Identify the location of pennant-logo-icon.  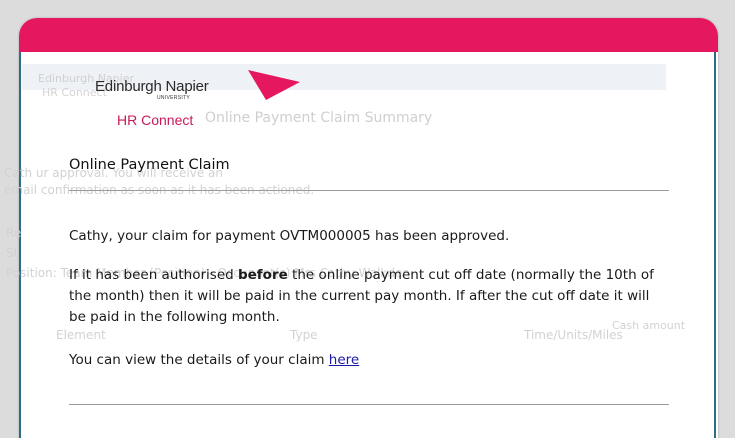
(274, 85).